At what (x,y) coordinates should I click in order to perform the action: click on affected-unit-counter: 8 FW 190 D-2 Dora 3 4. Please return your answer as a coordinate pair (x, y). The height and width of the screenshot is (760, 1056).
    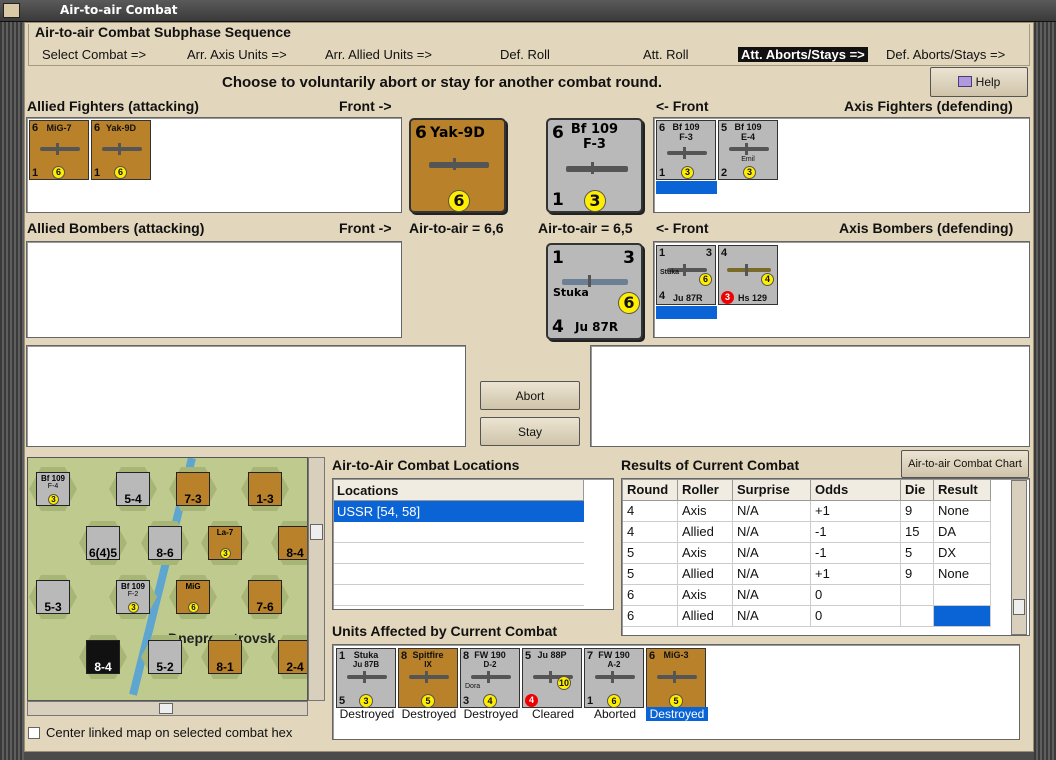
    Looking at the image, I should click on (490, 678).